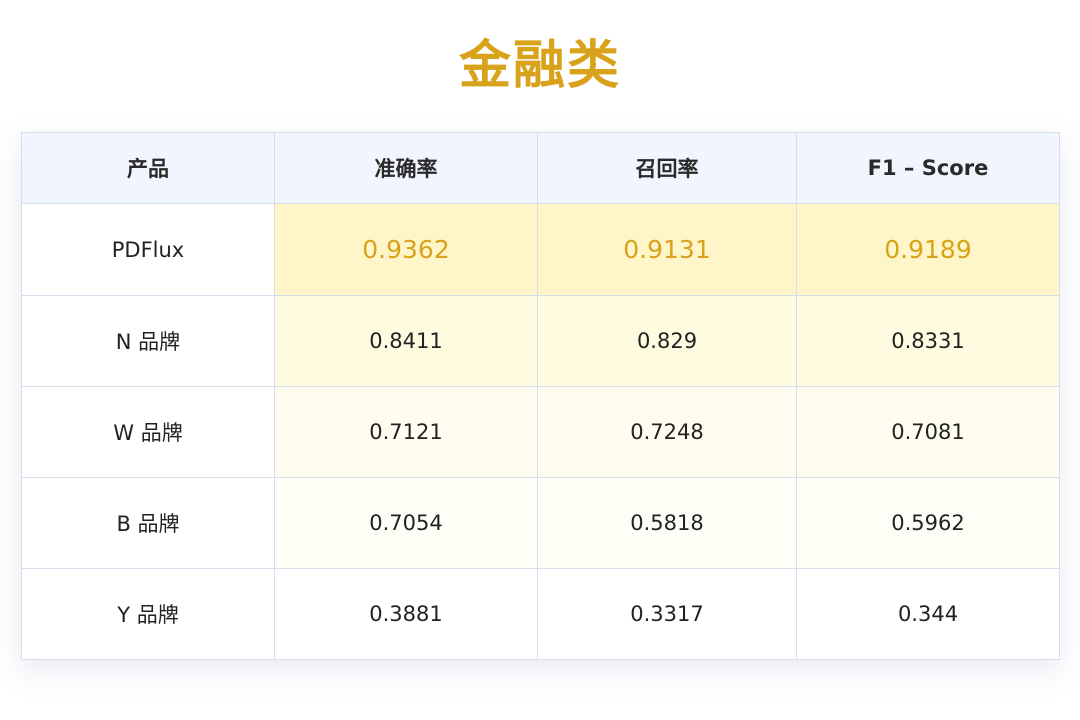 The width and height of the screenshot is (1080, 720). Describe the element at coordinates (406, 168) in the screenshot. I see `header-precision: 准确率` at that location.